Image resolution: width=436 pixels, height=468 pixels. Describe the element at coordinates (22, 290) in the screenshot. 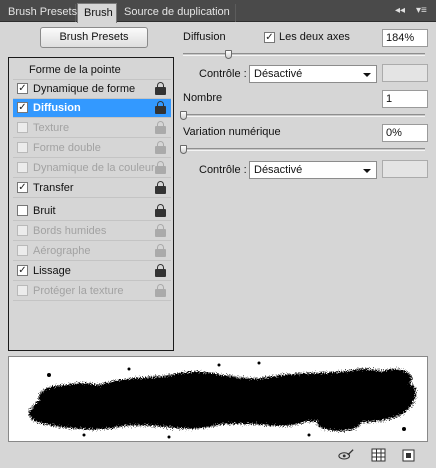

I see `protect-texture-checkbox` at that location.